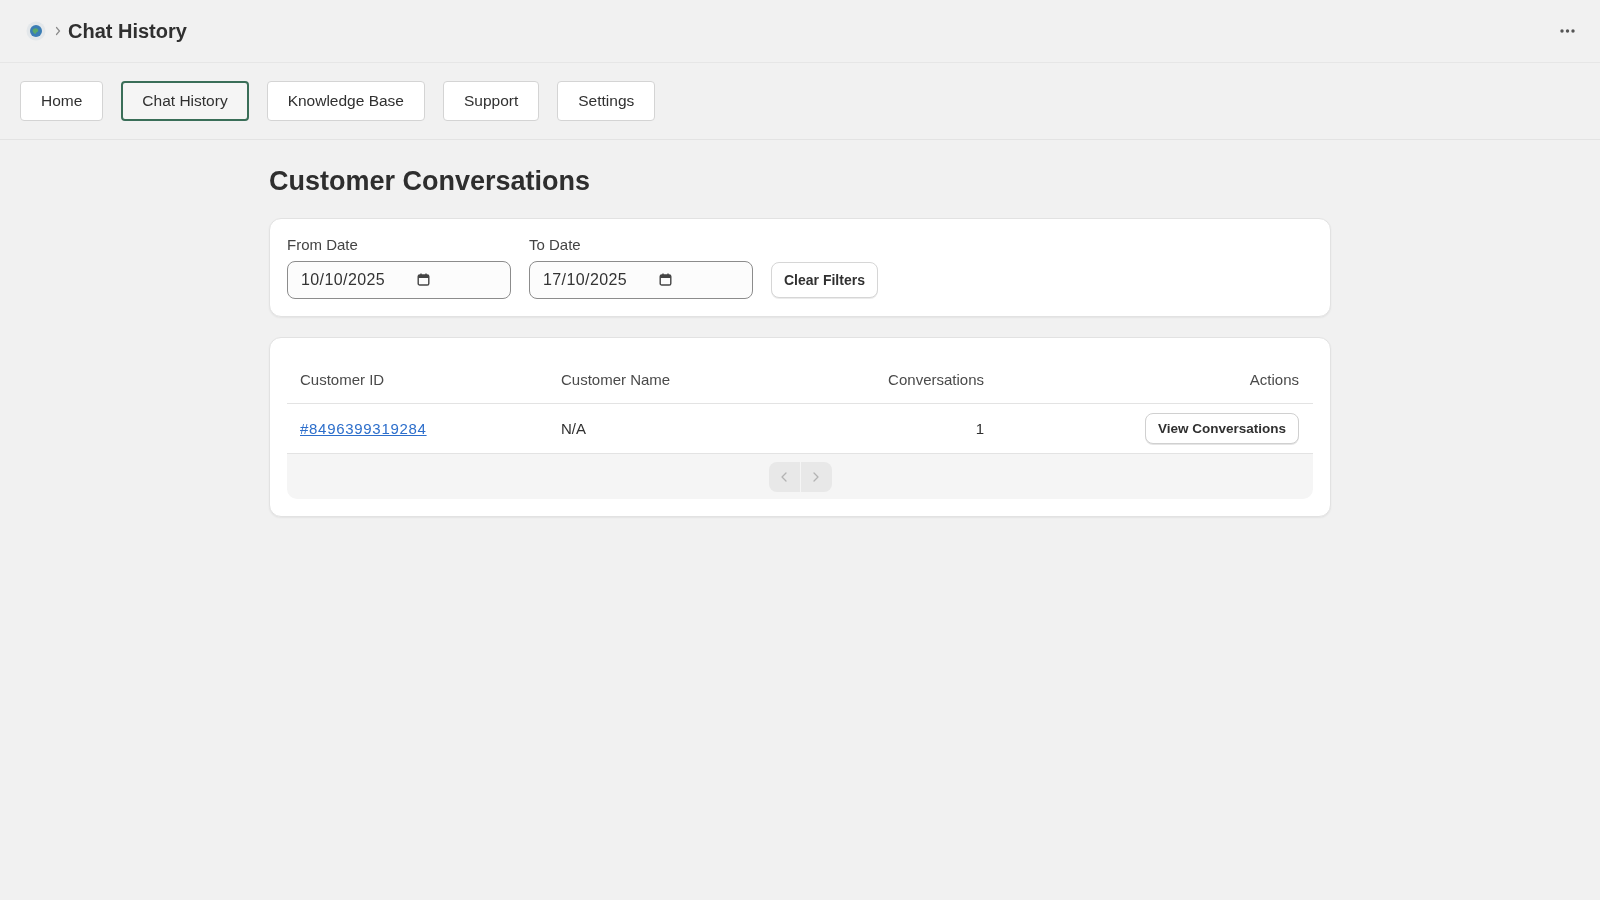 This screenshot has height=900, width=1600. Describe the element at coordinates (824, 280) in the screenshot. I see `clear-filters-button: Clear Filters` at that location.